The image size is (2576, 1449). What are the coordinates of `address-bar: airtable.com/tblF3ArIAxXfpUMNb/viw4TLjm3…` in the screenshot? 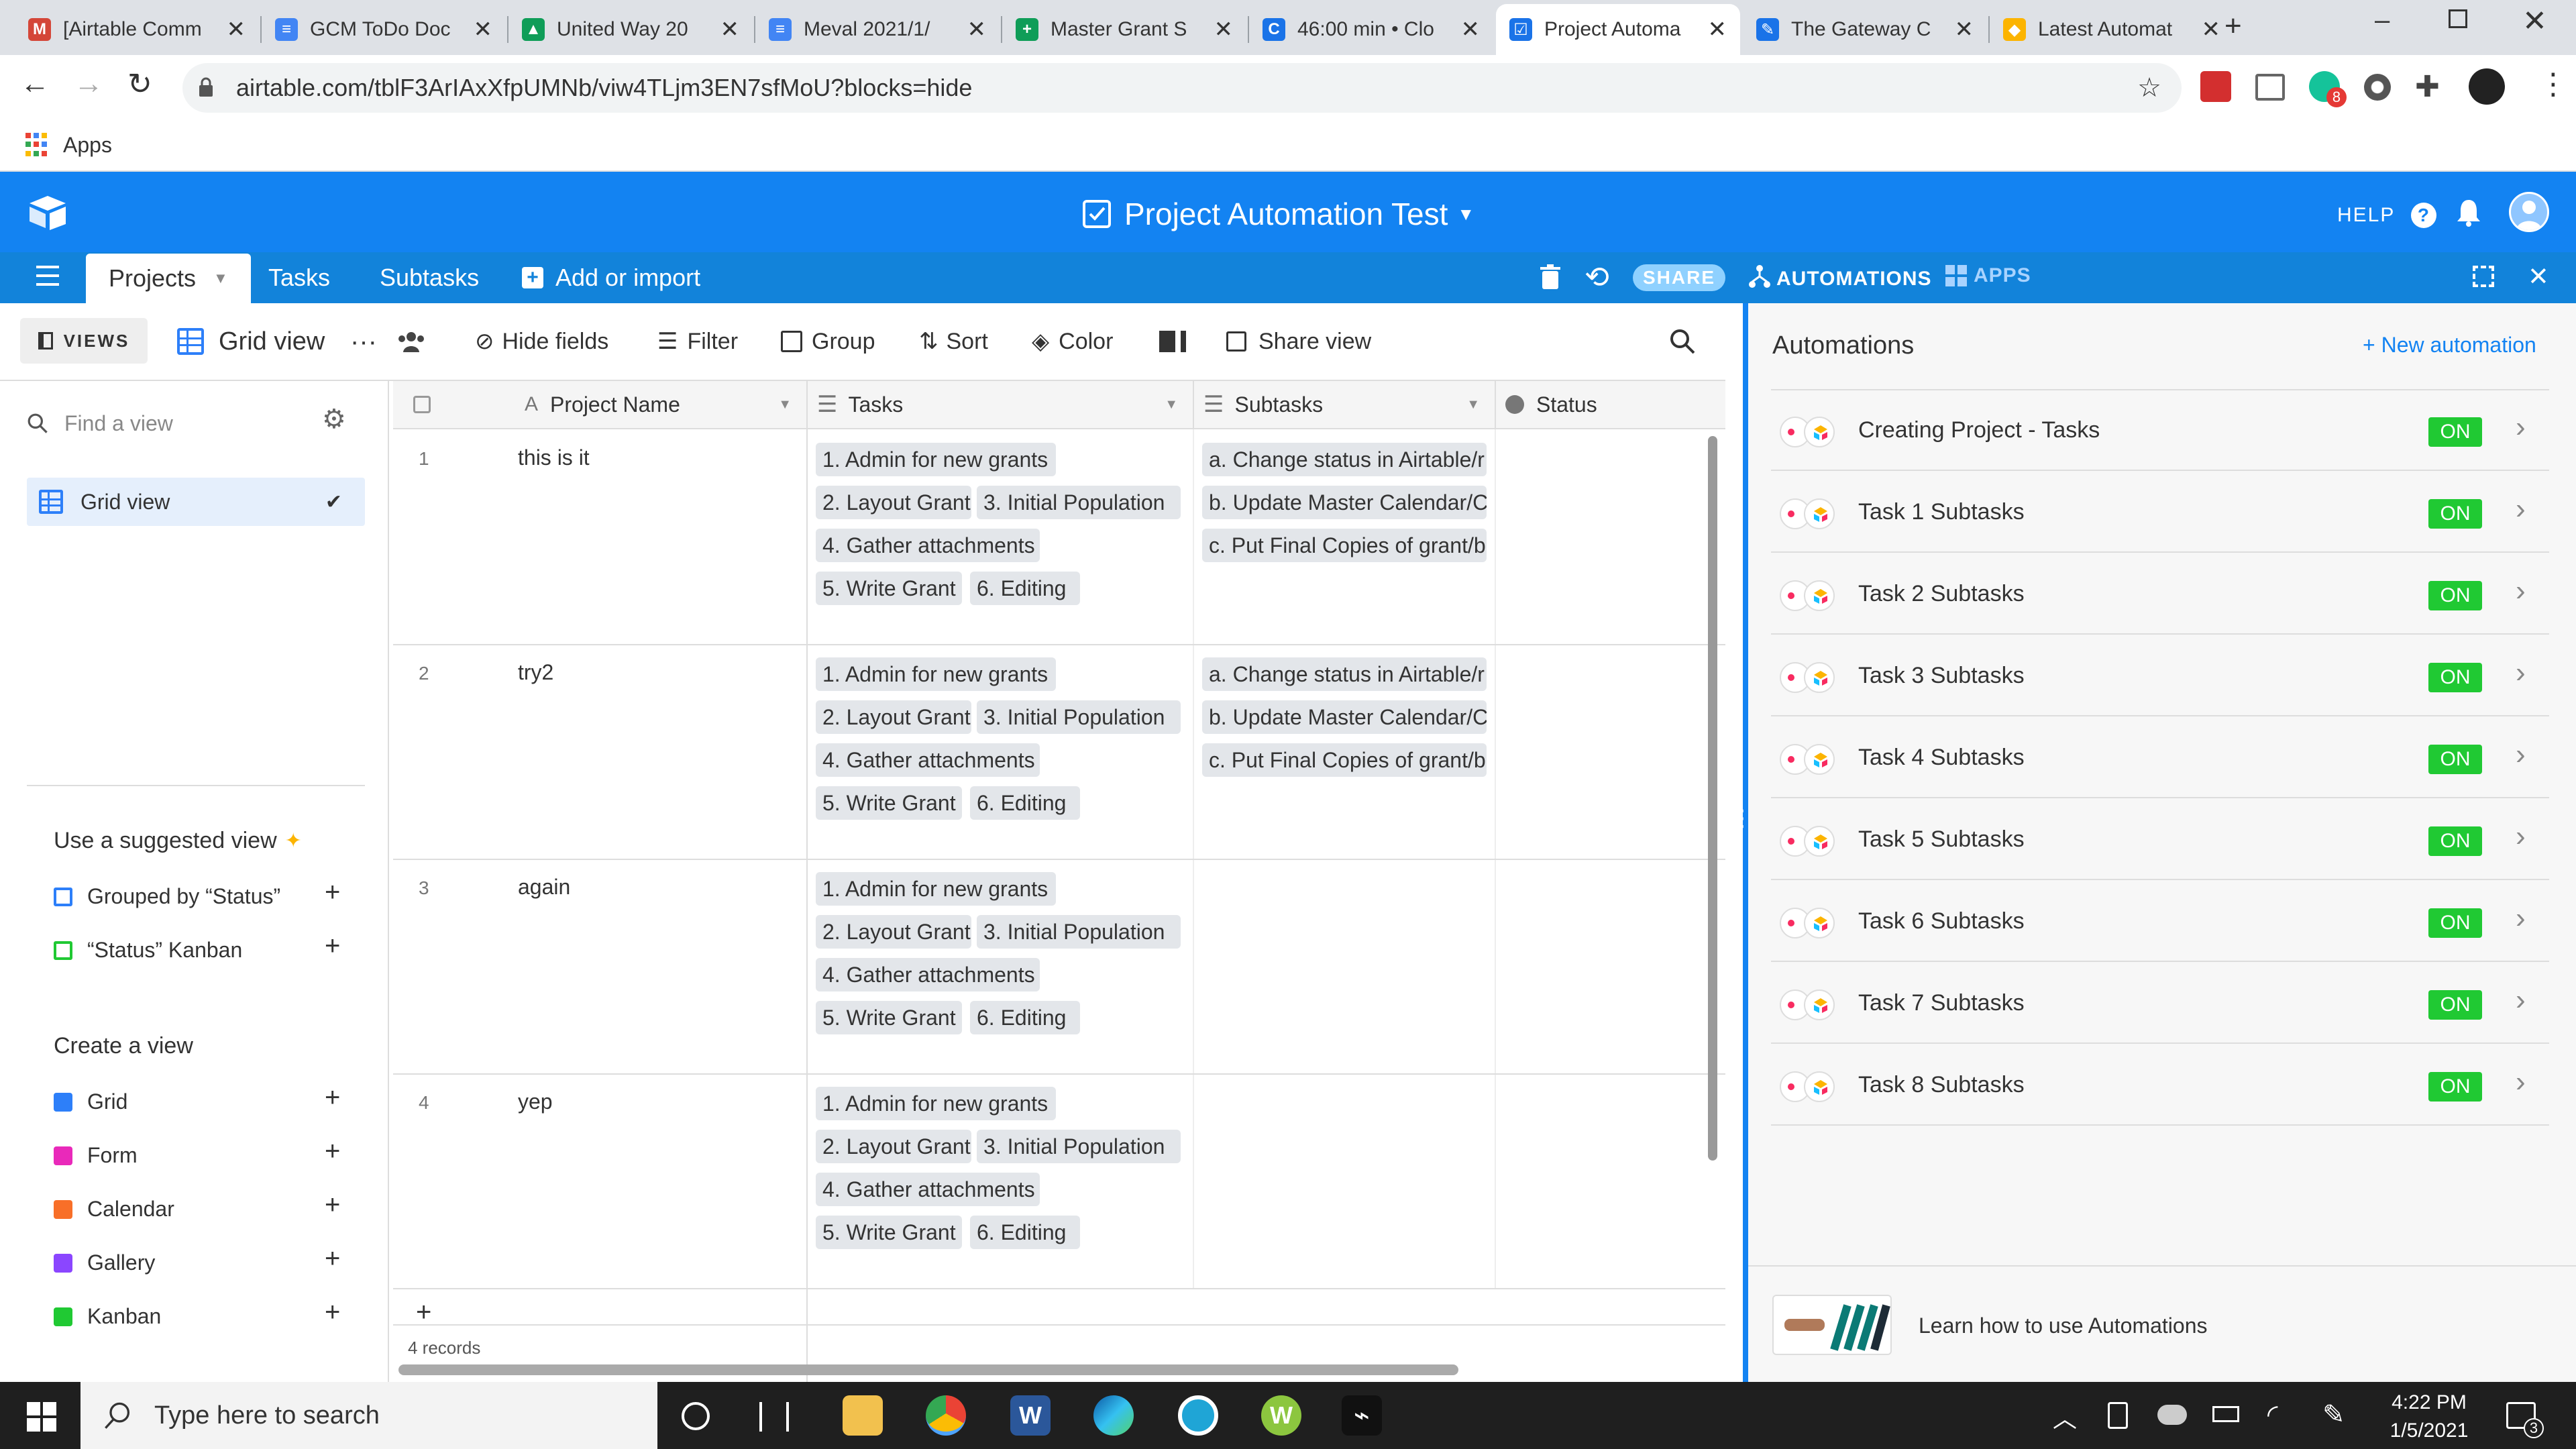 It's located at (1182, 88).